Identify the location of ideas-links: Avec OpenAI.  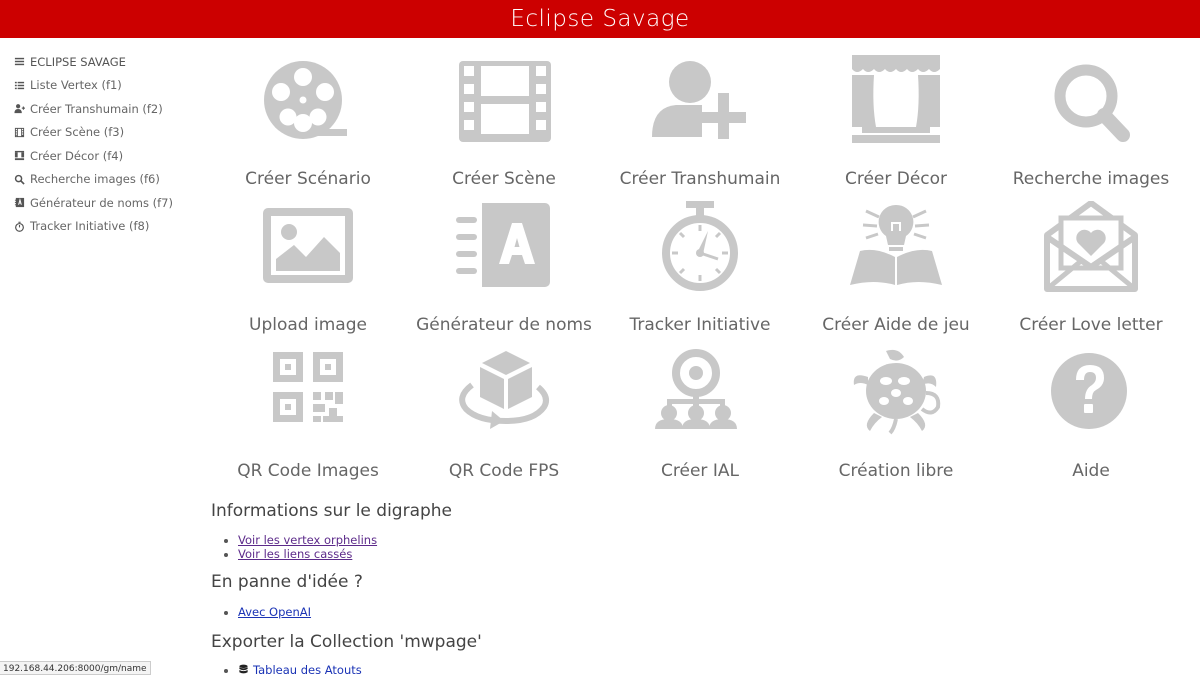
(274, 612).